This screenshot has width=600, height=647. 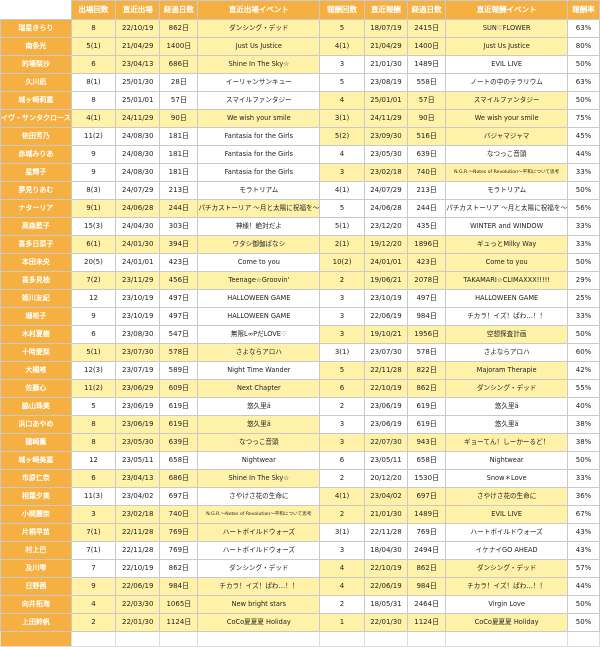 I want to click on event-cell: なつっこ音頭, so click(x=259, y=442).